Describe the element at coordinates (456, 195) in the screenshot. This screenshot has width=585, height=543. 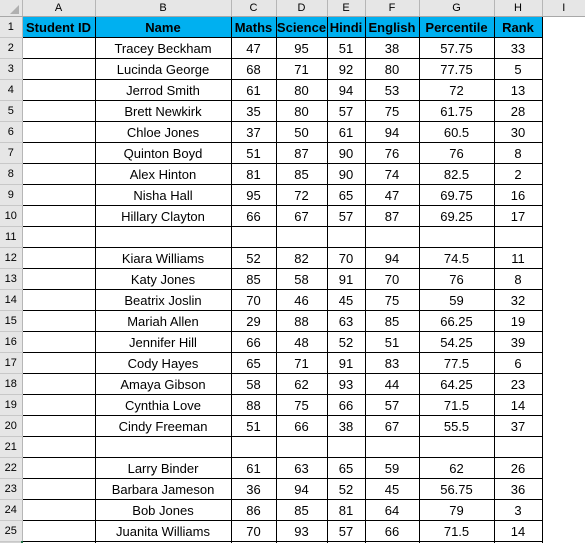
I see `cell-percentile-r9: 69.75` at that location.